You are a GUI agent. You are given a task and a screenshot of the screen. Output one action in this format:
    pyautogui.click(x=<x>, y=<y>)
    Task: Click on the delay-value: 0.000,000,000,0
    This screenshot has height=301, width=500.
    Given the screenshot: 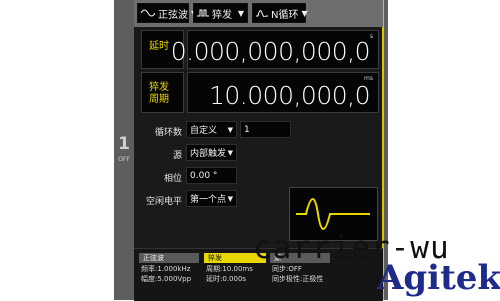 What is the action you would take?
    pyautogui.click(x=270, y=51)
    